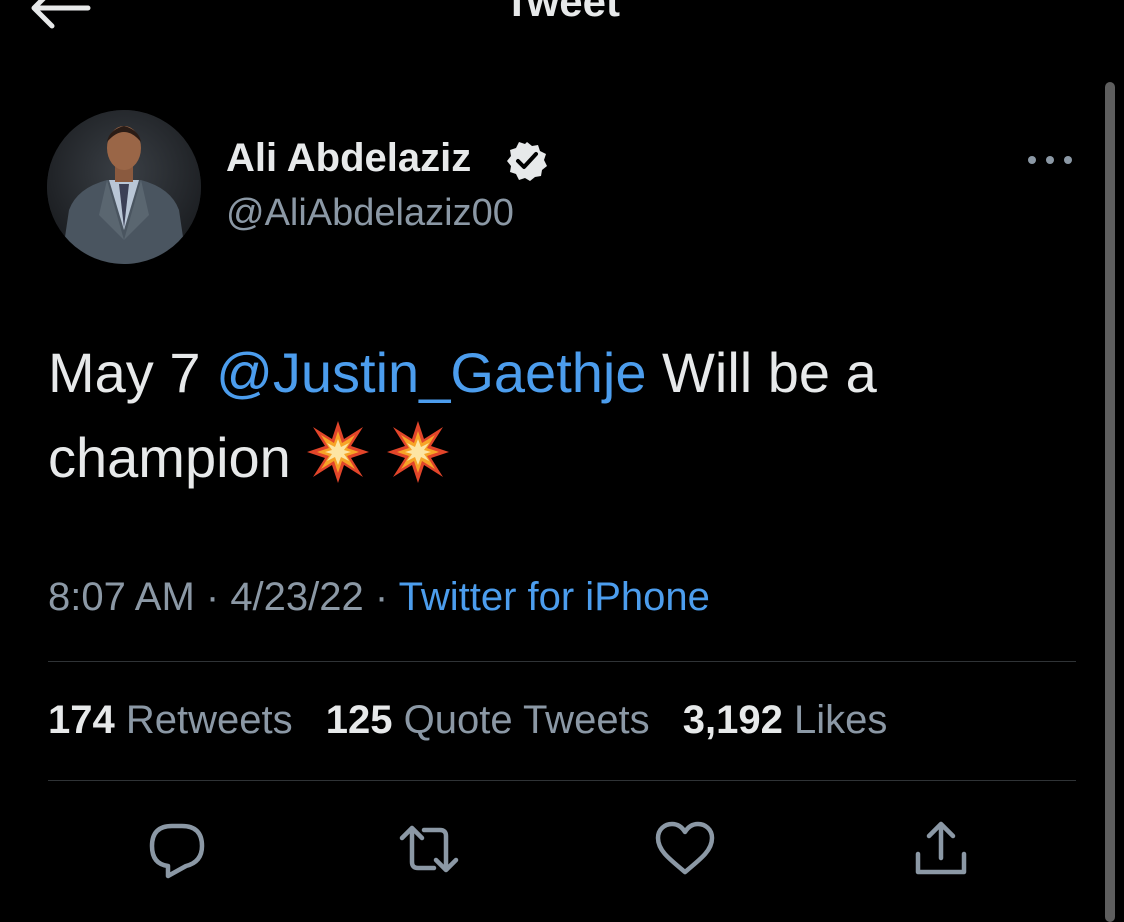 The height and width of the screenshot is (922, 1124). What do you see at coordinates (121, 597) in the screenshot?
I see `tweet-time: 8:07 AM` at bounding box center [121, 597].